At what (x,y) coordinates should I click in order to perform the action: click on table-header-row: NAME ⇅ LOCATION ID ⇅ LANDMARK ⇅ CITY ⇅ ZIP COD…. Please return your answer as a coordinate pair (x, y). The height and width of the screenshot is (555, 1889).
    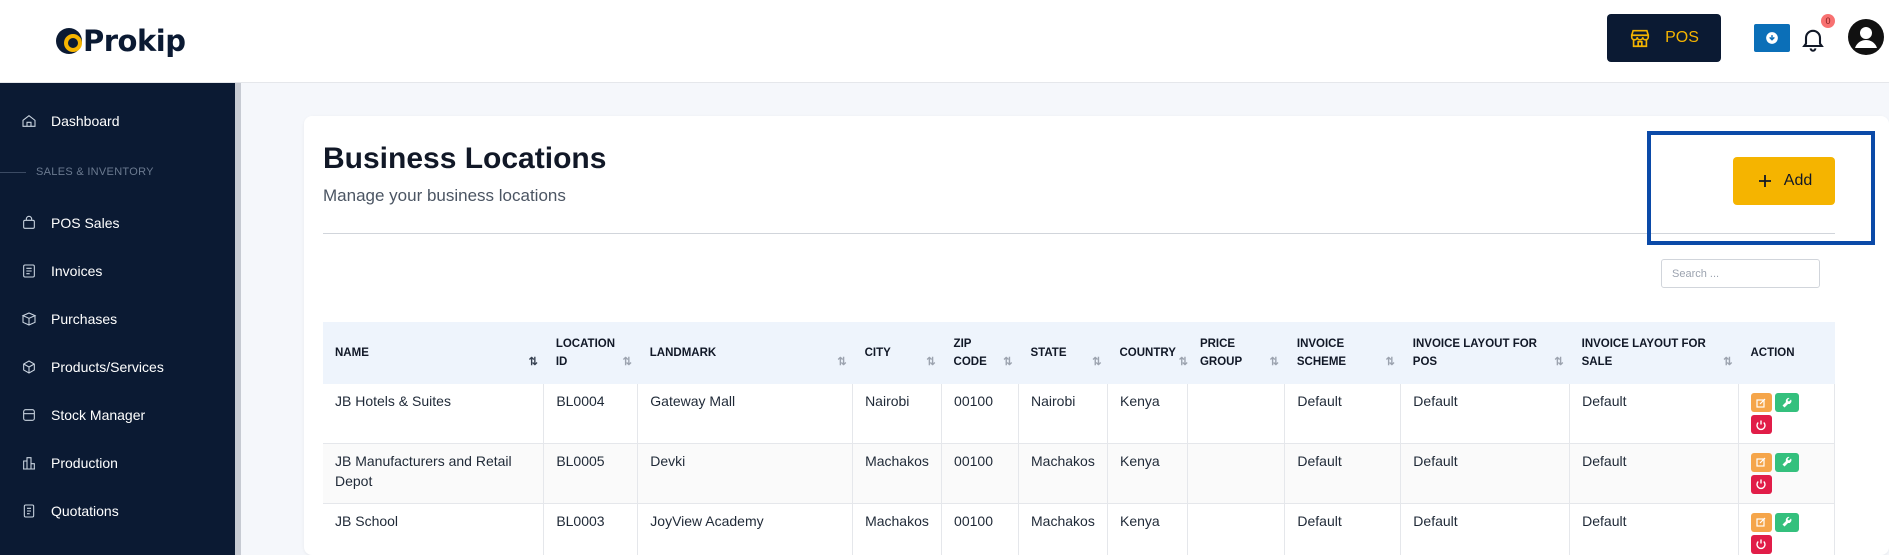
    Looking at the image, I should click on (1079, 353).